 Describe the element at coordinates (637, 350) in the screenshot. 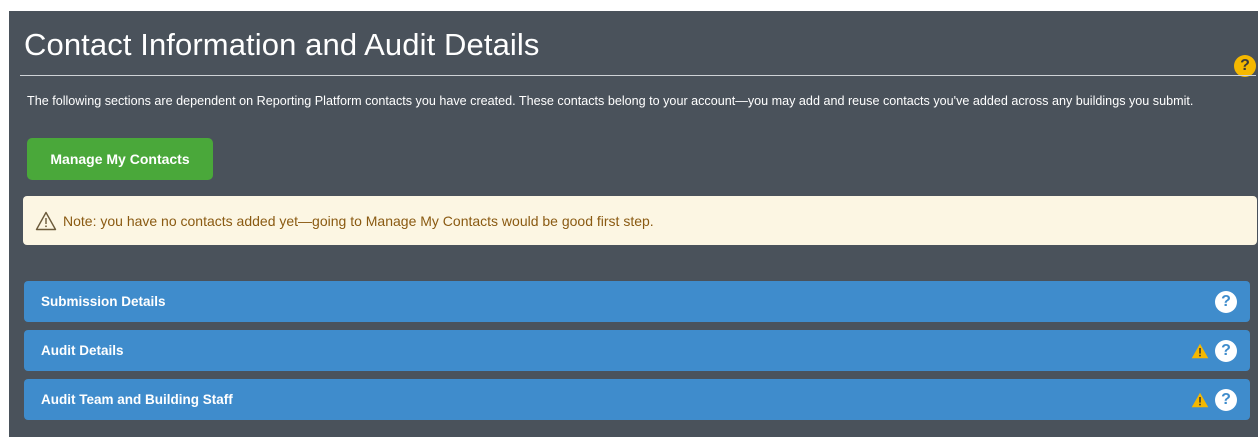

I see `section-audit-details: Audit Details ?` at that location.